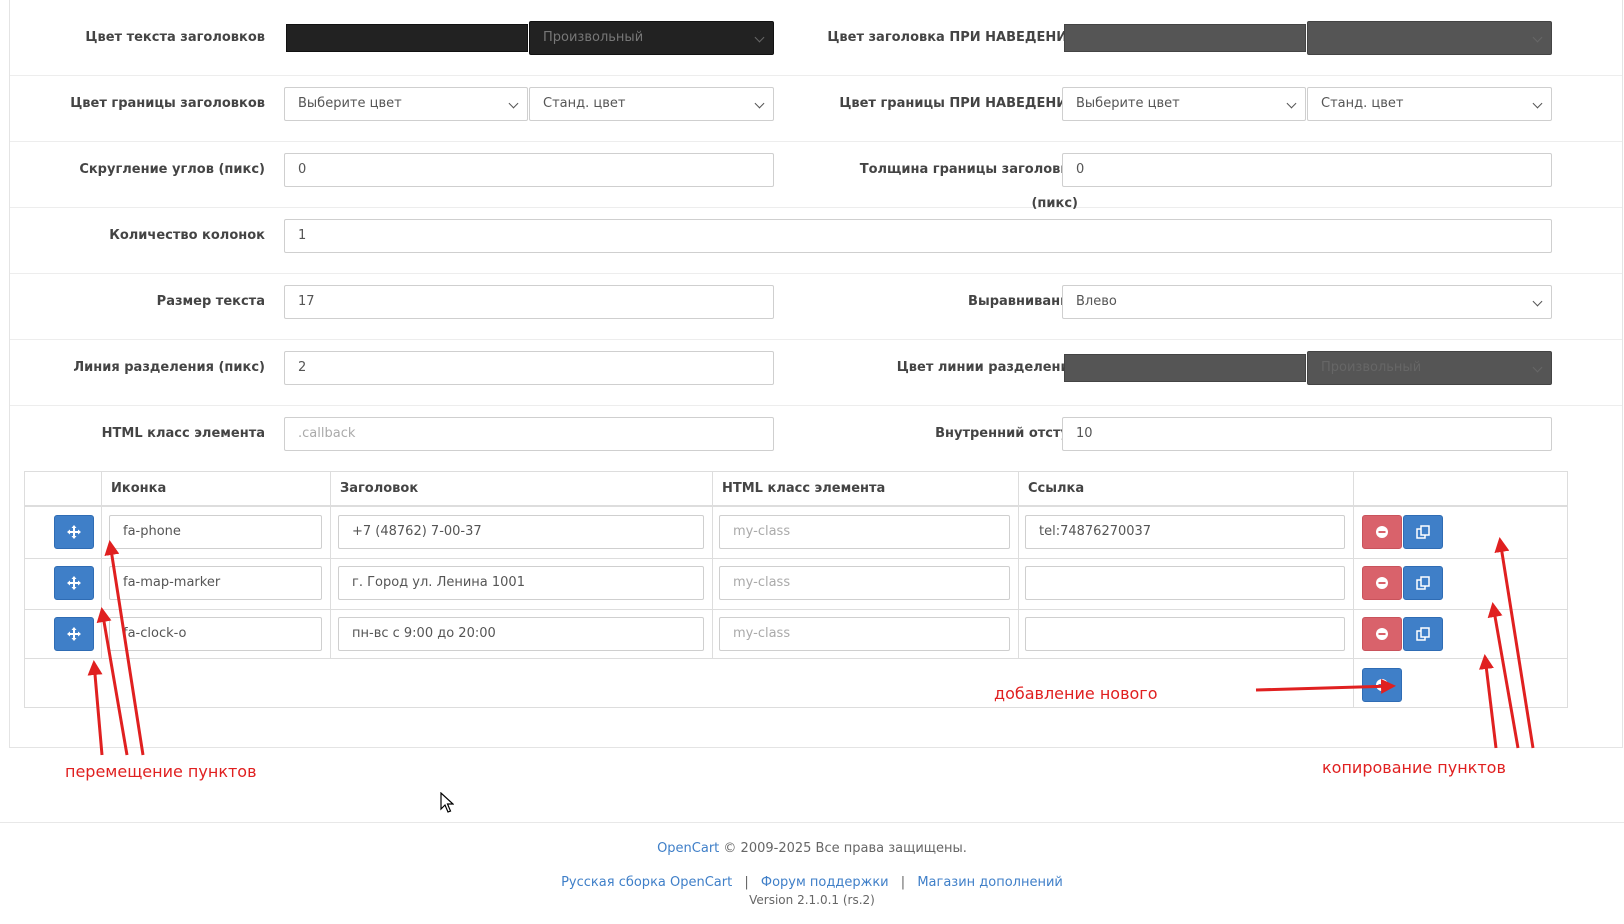  I want to click on mouse-cursor-icon, so click(447, 802).